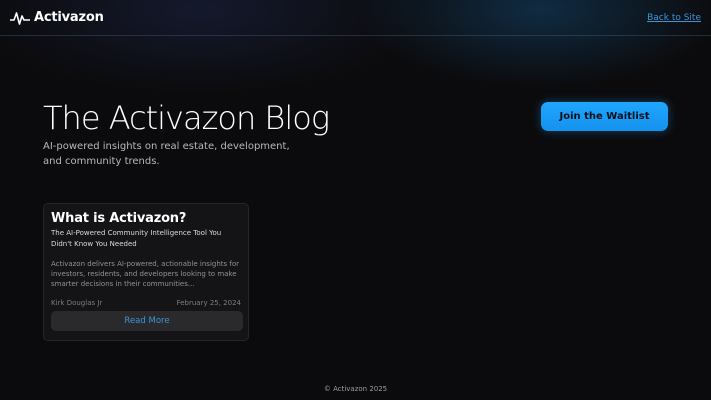 This screenshot has width=711, height=400. Describe the element at coordinates (20, 18) in the screenshot. I see `pulse-wave-icon` at that location.